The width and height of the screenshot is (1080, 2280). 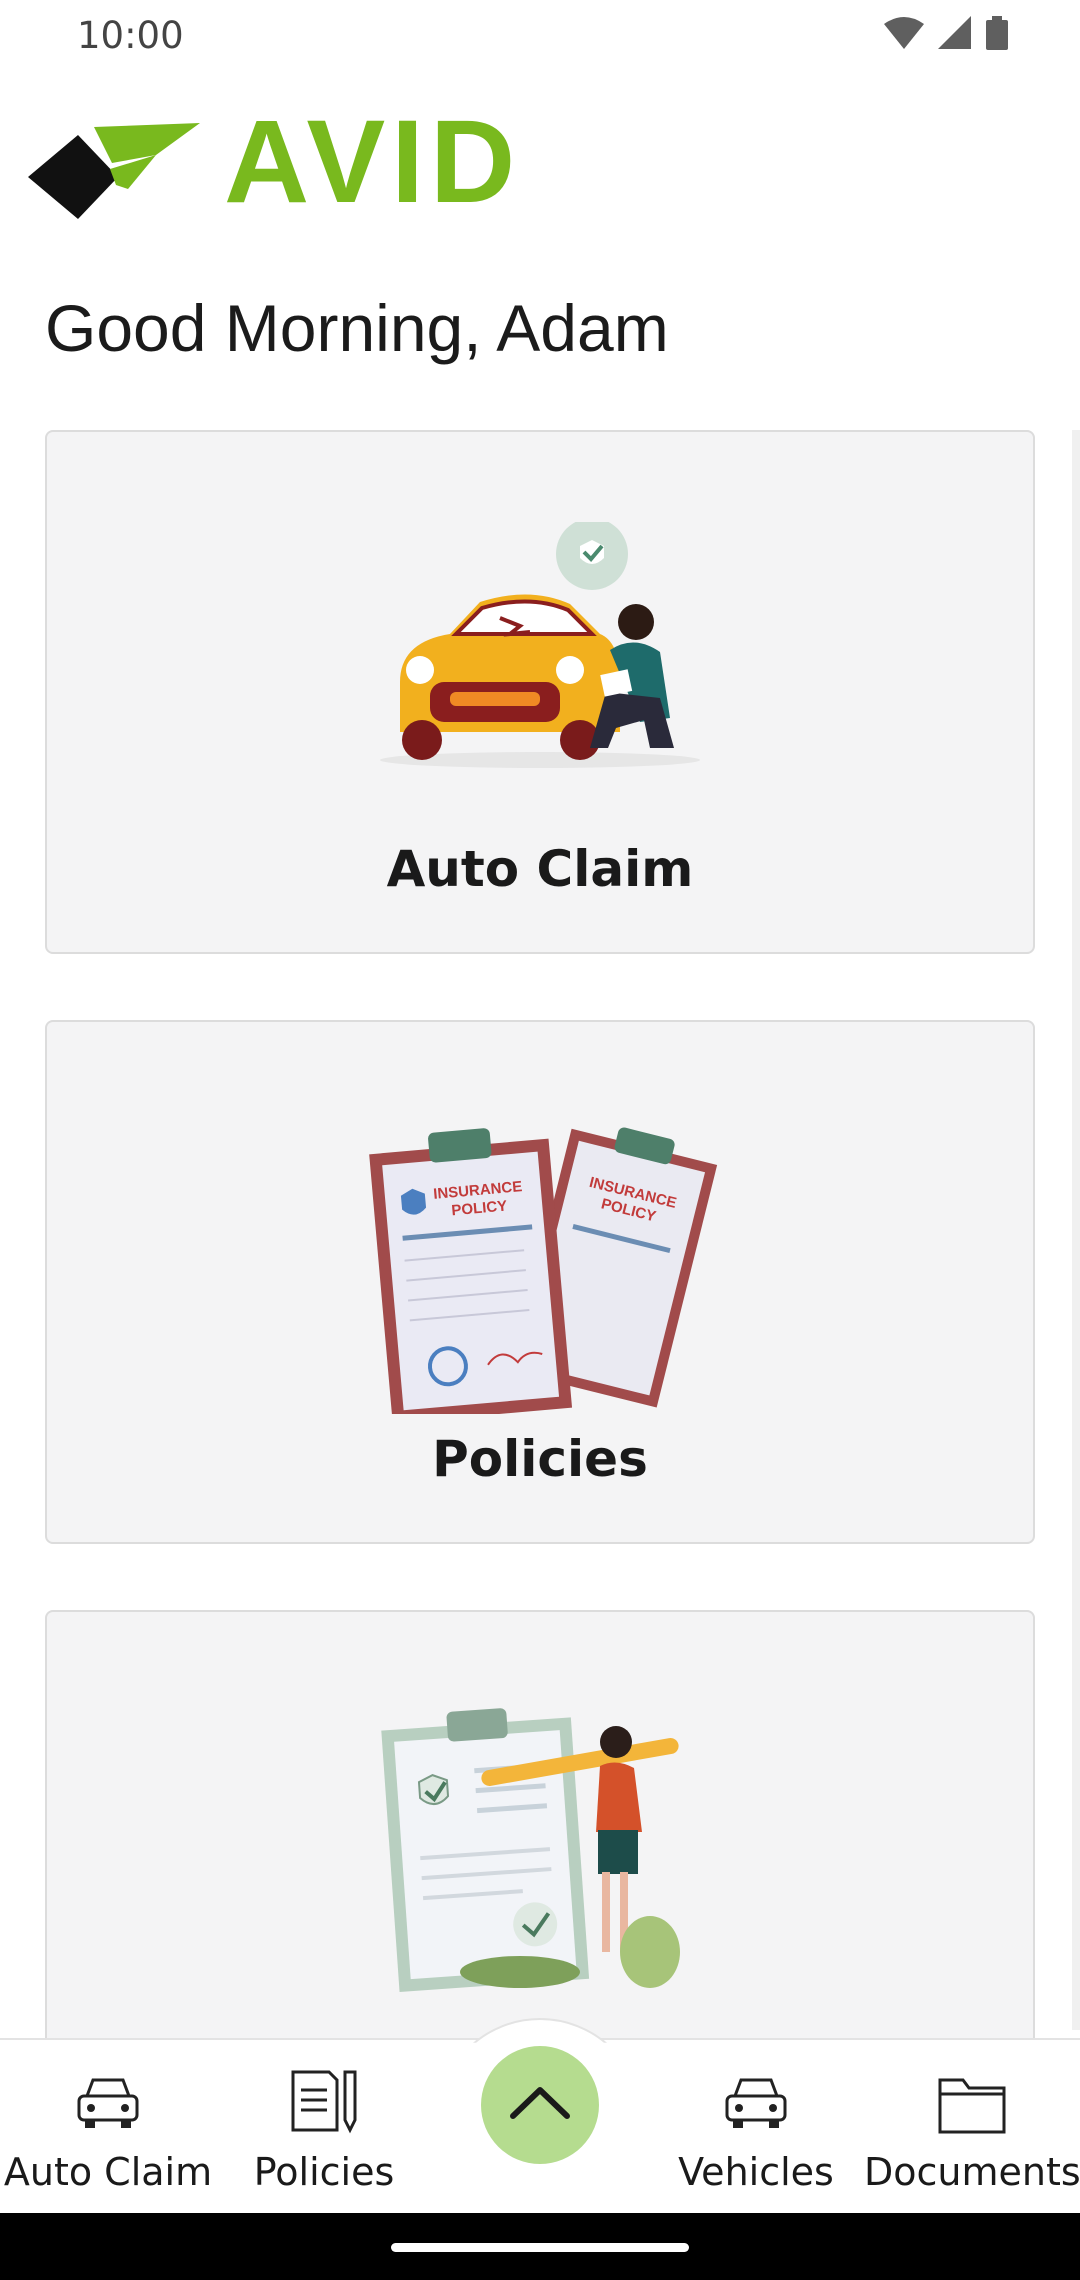 I want to click on nav-vehicles: Vehicles, so click(x=756, y=2127).